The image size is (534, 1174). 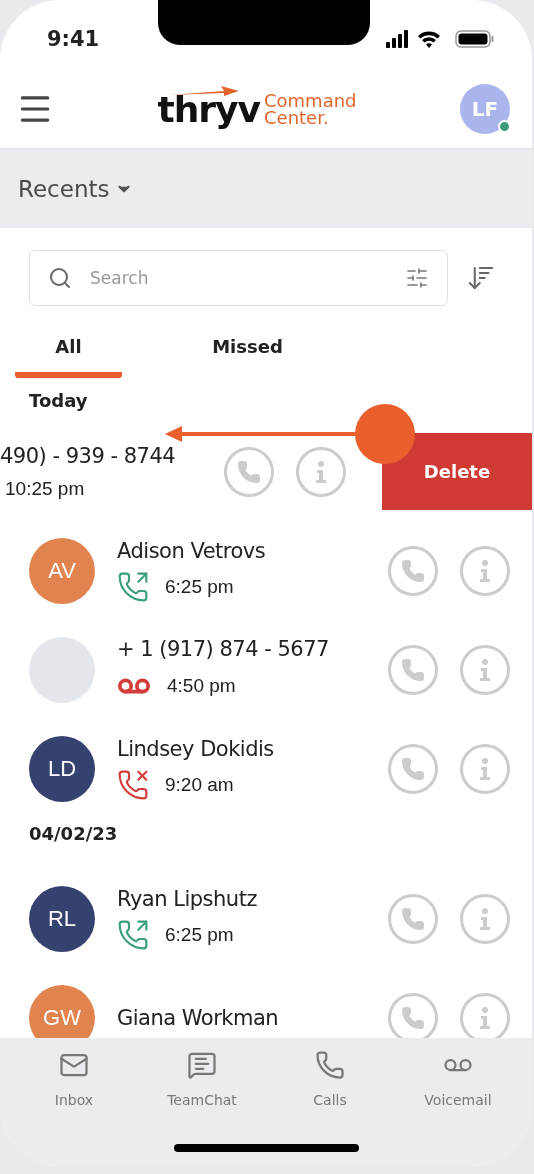 I want to click on call-row: RL Ryan Lipshutz 6:25 pm, so click(x=266, y=918).